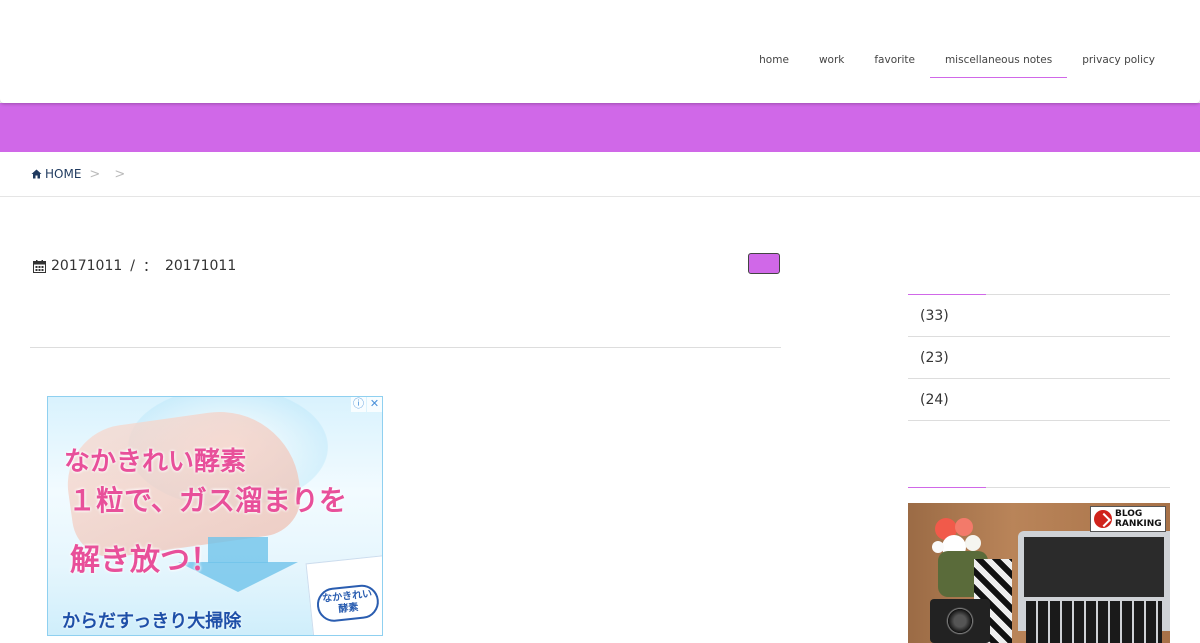  I want to click on ad-tagline: からだすっきり大掃除, so click(152, 621).